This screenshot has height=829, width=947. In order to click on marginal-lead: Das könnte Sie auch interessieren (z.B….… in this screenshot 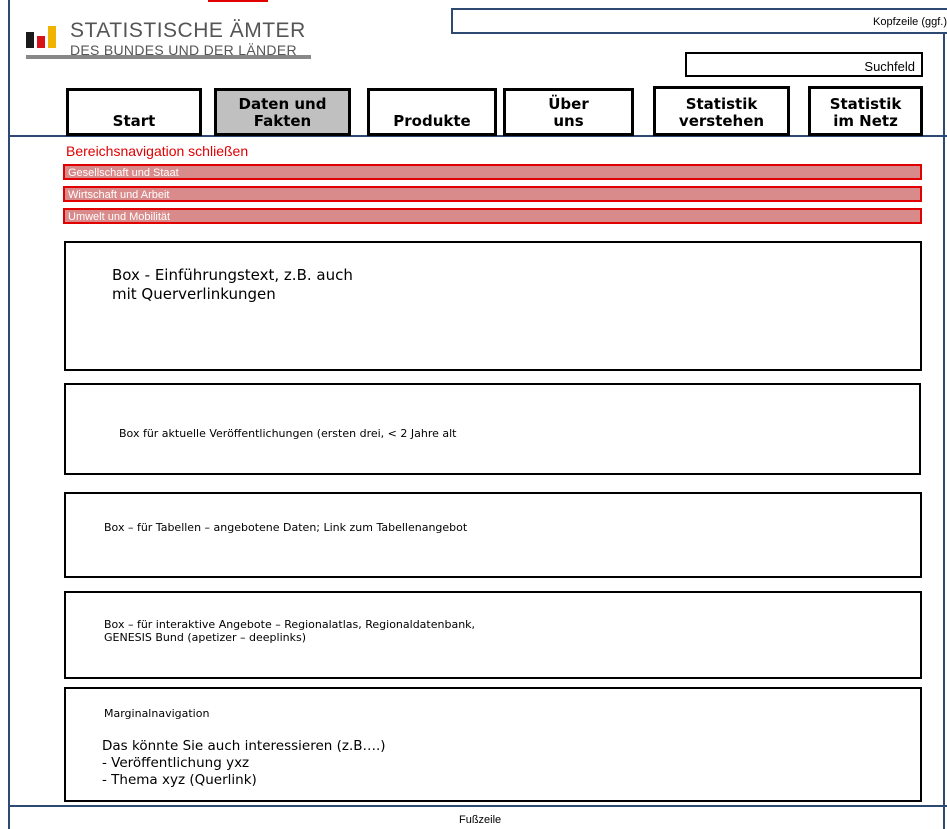, I will do `click(244, 746)`.